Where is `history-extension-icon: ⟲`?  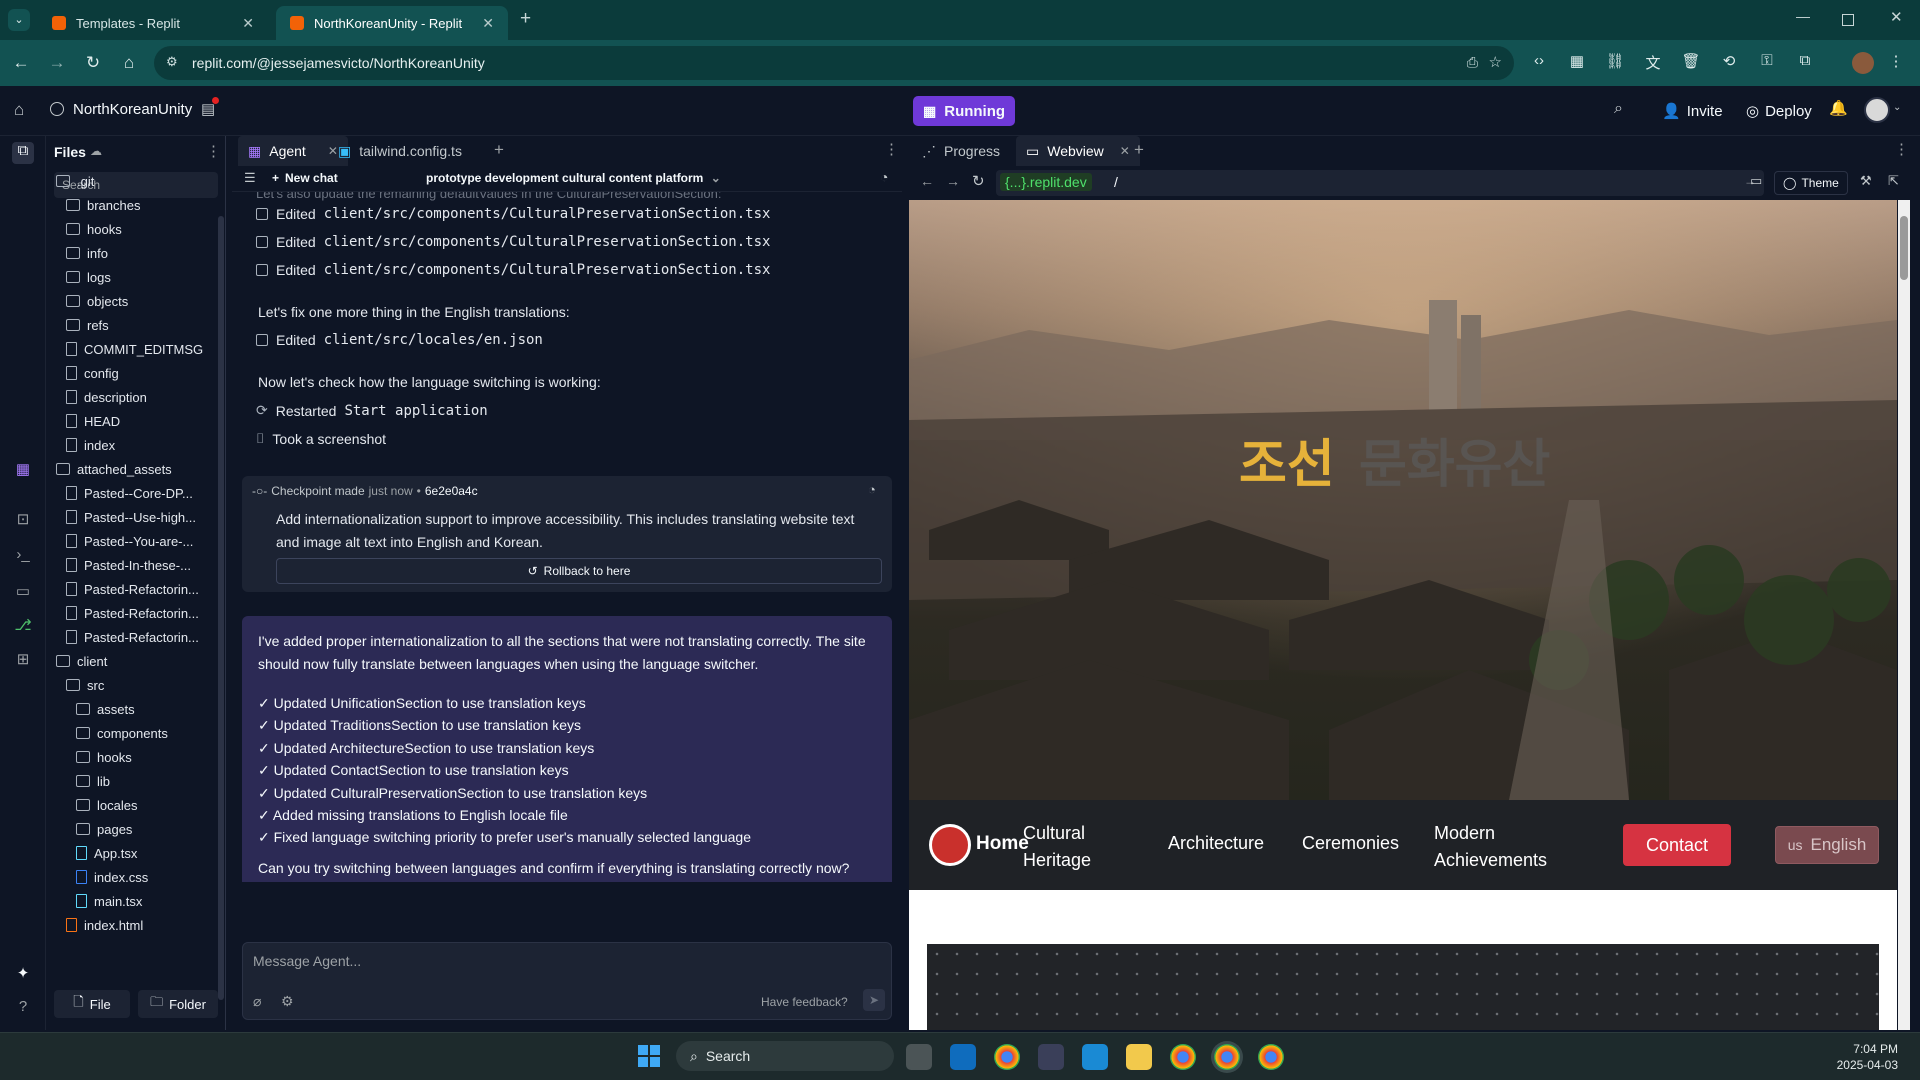
history-extension-icon: ⟲ is located at coordinates (1729, 62).